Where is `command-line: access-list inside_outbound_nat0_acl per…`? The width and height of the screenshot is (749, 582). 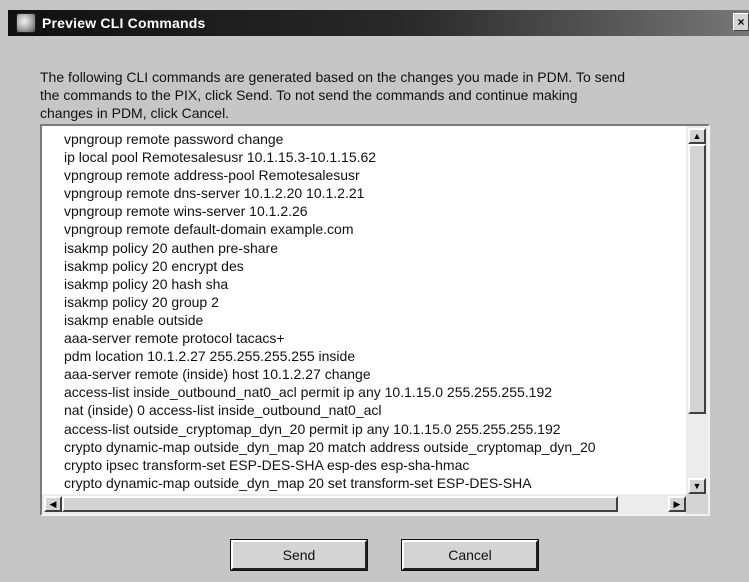
command-line: access-list inside_outbound_nat0_acl per… is located at coordinates (308, 392).